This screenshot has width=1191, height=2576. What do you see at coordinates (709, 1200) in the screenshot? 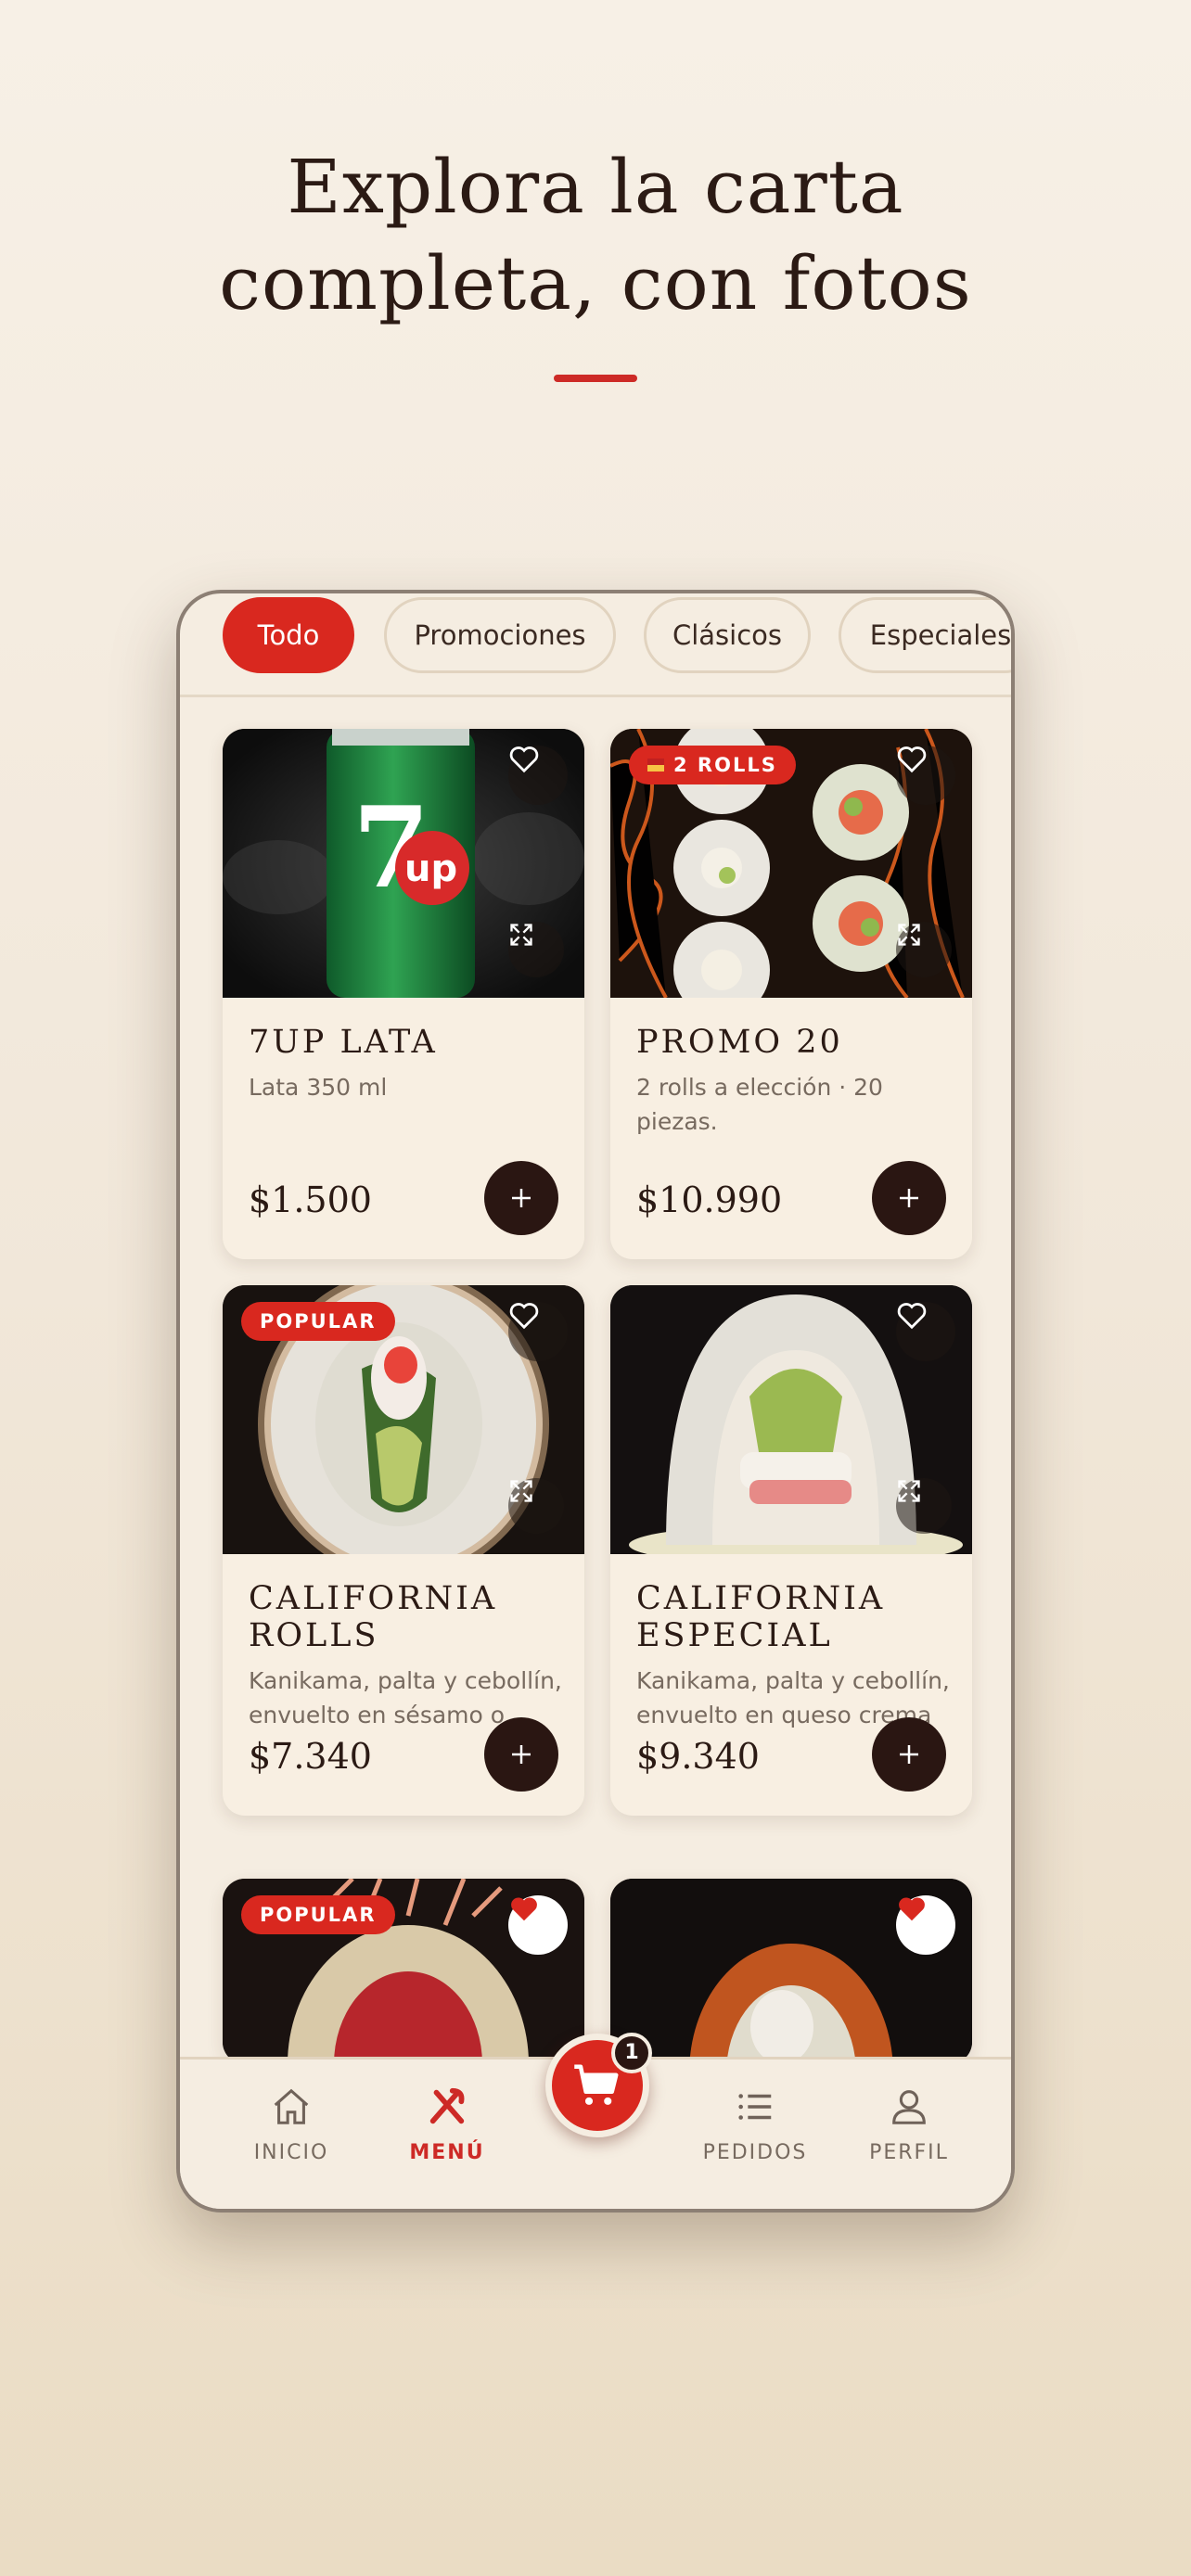
I see `product-price: $10.990` at bounding box center [709, 1200].